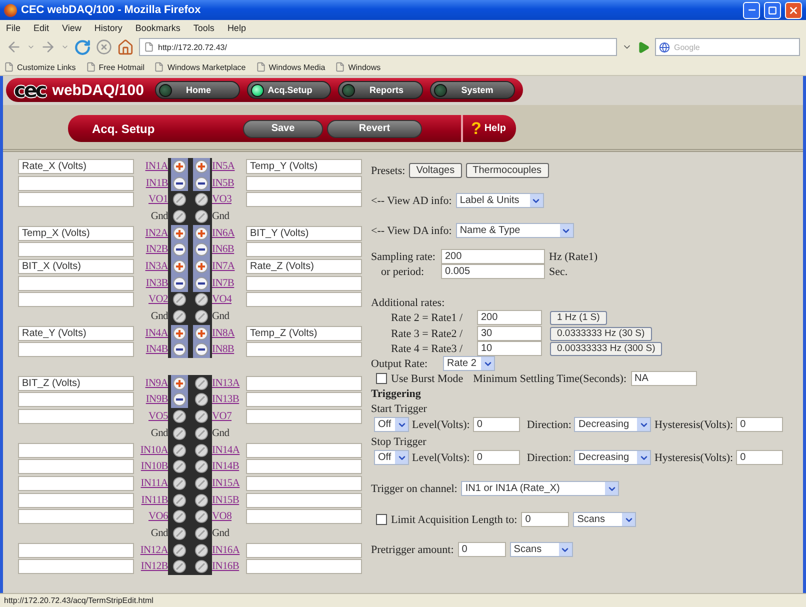  What do you see at coordinates (14, 47) in the screenshot?
I see `back-icon` at bounding box center [14, 47].